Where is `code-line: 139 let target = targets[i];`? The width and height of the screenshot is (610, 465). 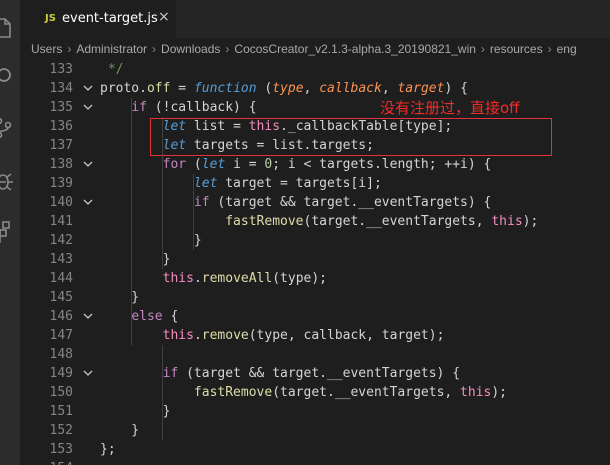
code-line: 139 let target = targets[i]; is located at coordinates (315, 183).